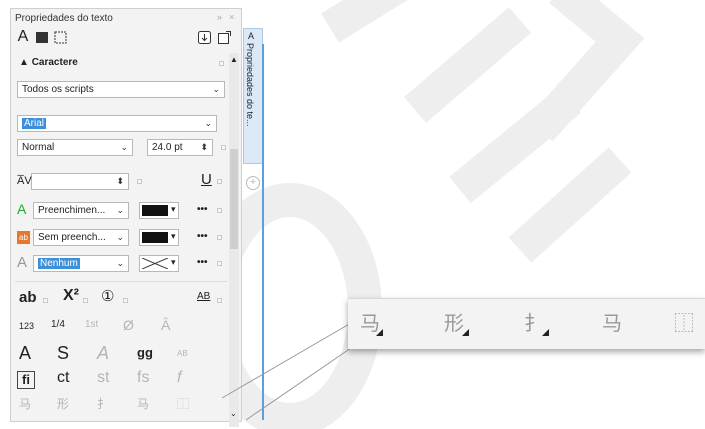 The image size is (705, 429). I want to click on zoom-glyph: 形, so click(454, 324).